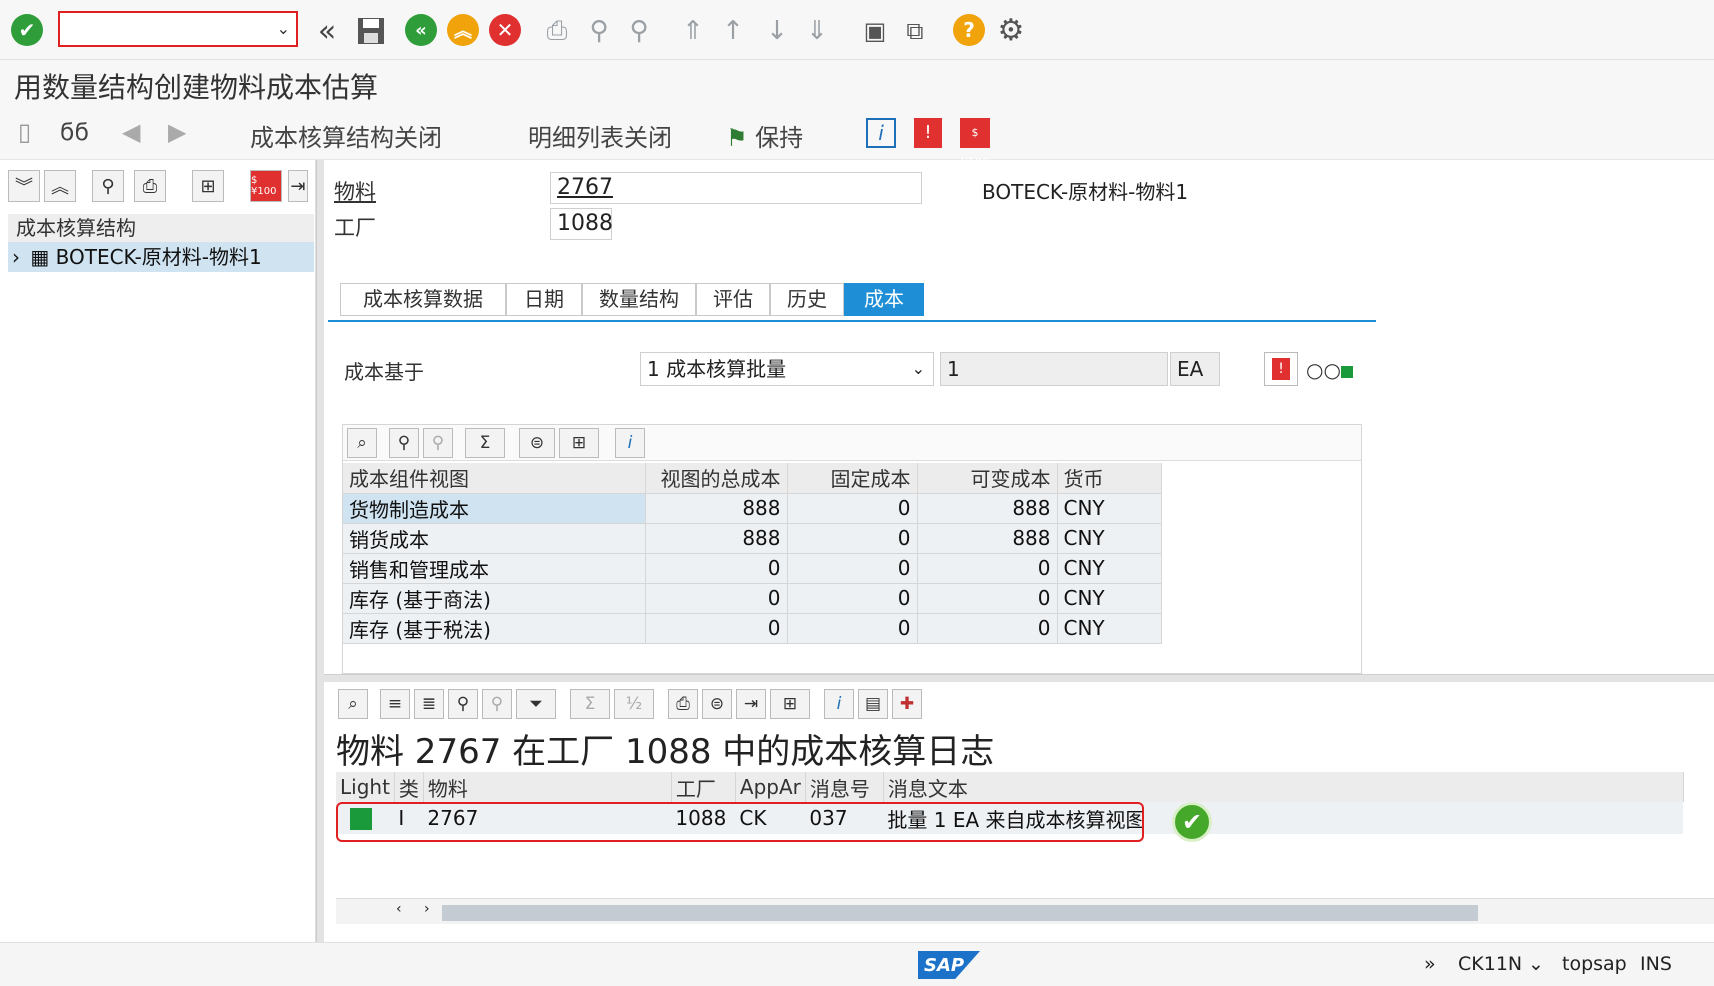 The height and width of the screenshot is (986, 1714). What do you see at coordinates (1011, 30) in the screenshot?
I see `settings-icon: ⚙` at bounding box center [1011, 30].